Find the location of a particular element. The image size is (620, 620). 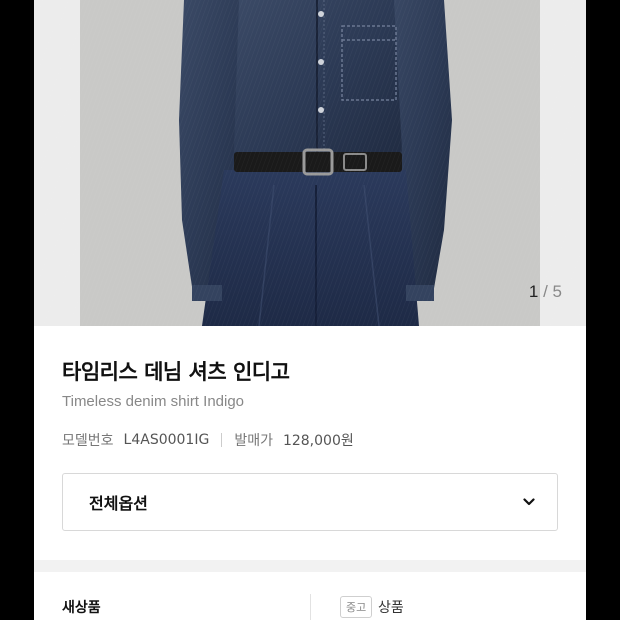

release-price-label: 발매가 is located at coordinates (253, 441).